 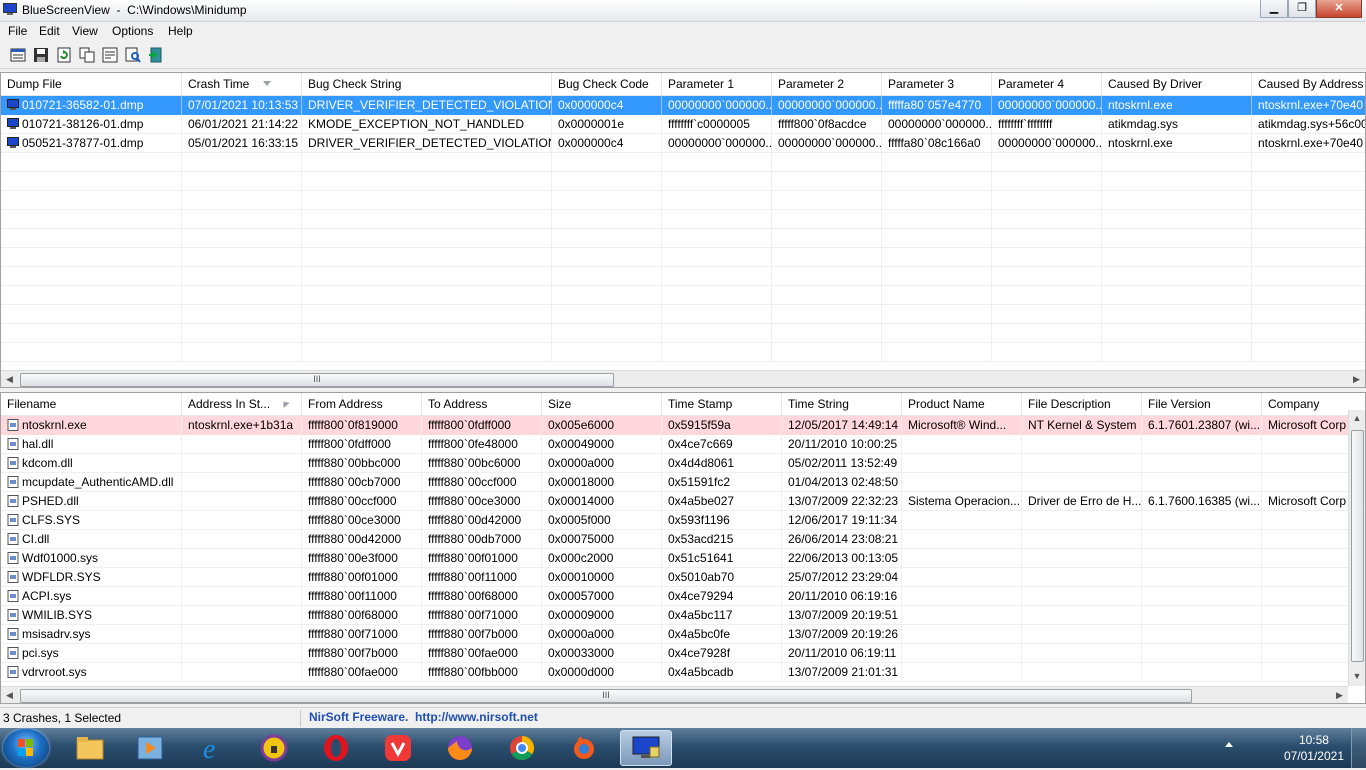 What do you see at coordinates (150, 748) in the screenshot?
I see `taskbar-media-player` at bounding box center [150, 748].